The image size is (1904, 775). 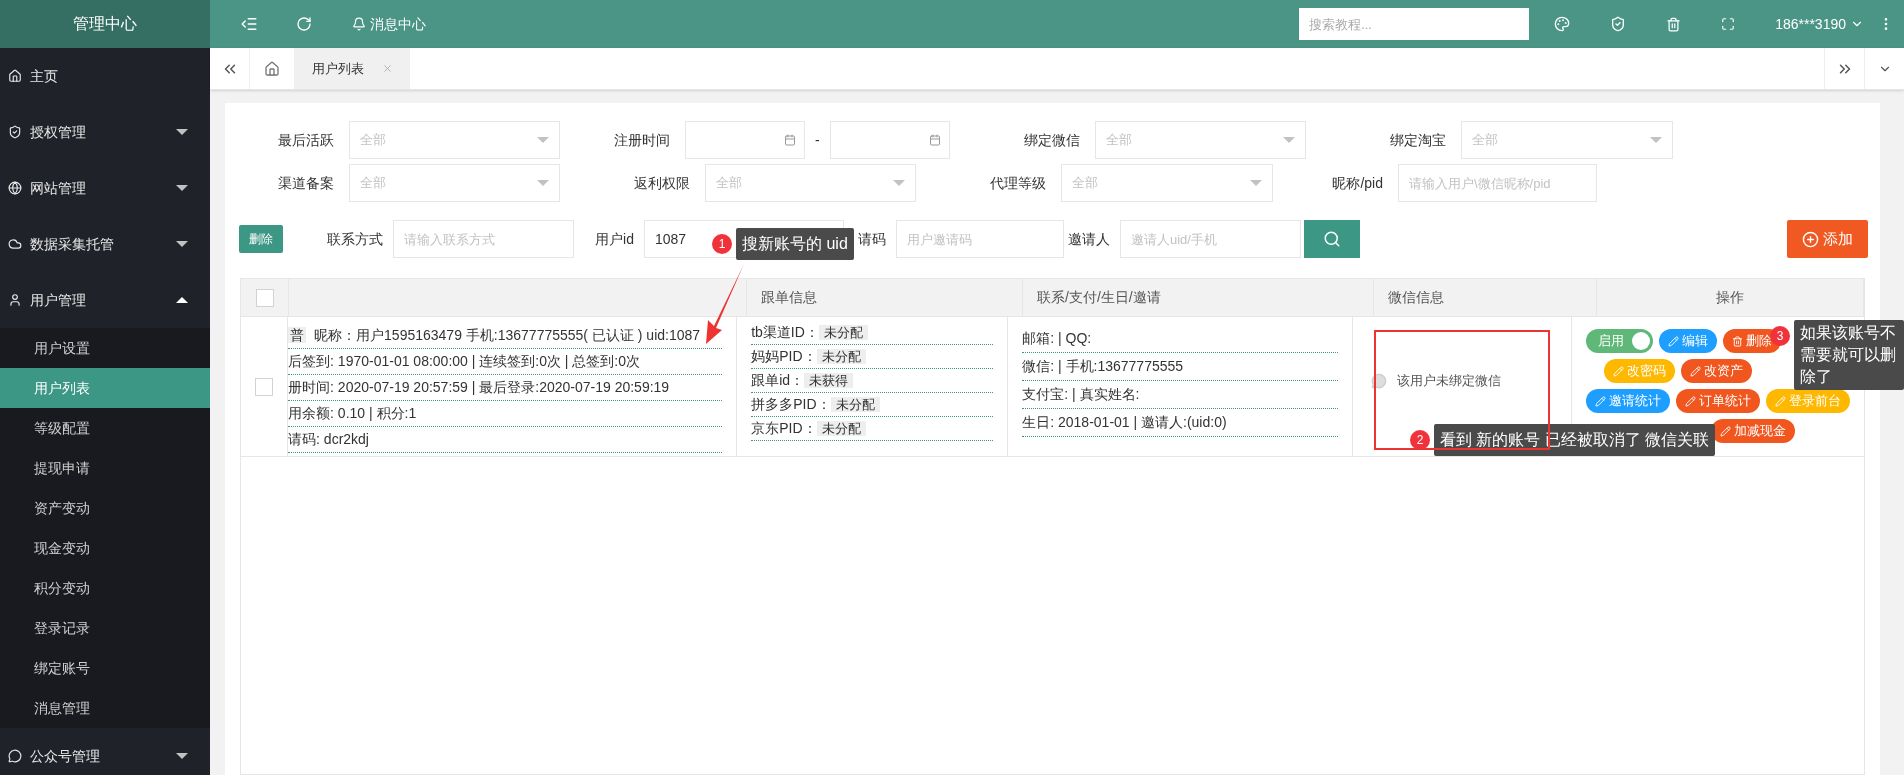 What do you see at coordinates (1099, 297) in the screenshot?
I see `column-header: 联系/支付/生日/邀请` at bounding box center [1099, 297].